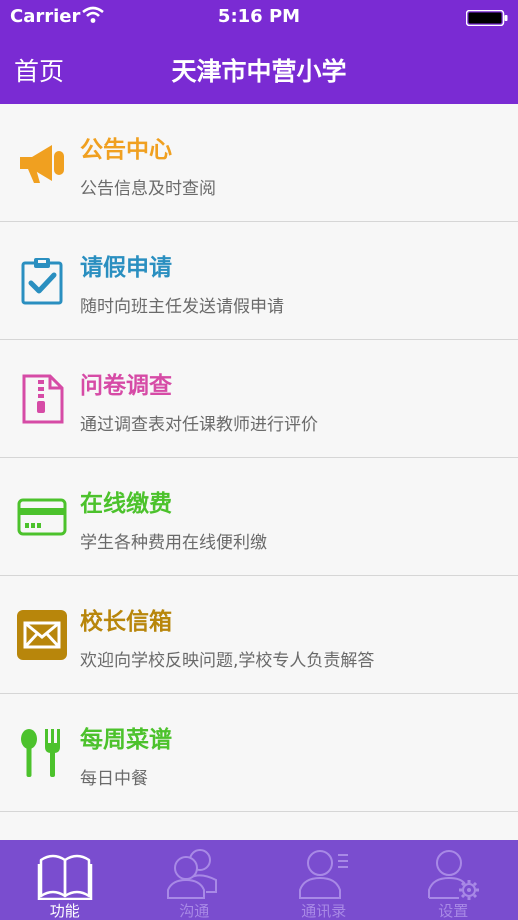 The image size is (518, 920). Describe the element at coordinates (114, 779) in the screenshot. I see `item-description: 每日中餐` at that location.